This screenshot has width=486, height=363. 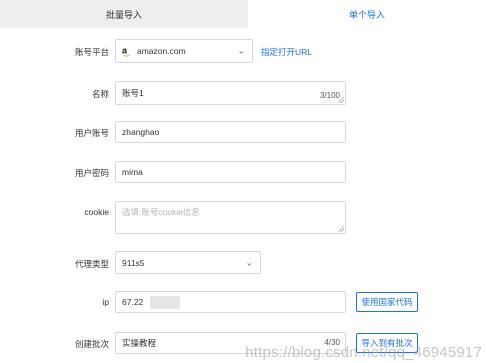 What do you see at coordinates (132, 172) in the screenshot?
I see `password-value: mima` at bounding box center [132, 172].